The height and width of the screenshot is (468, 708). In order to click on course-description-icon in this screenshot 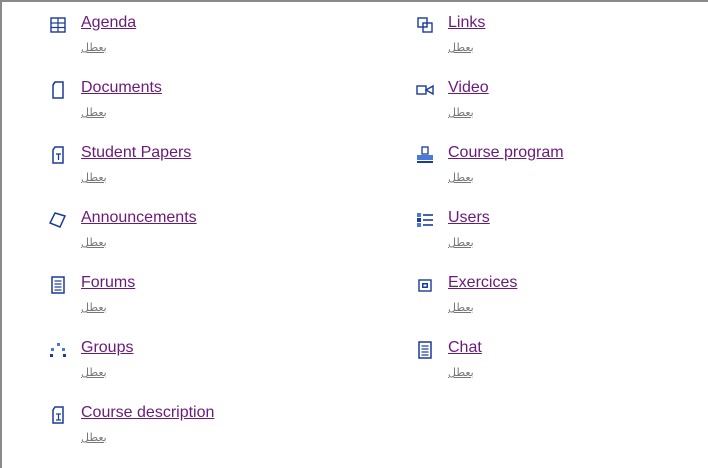, I will do `click(58, 415)`.